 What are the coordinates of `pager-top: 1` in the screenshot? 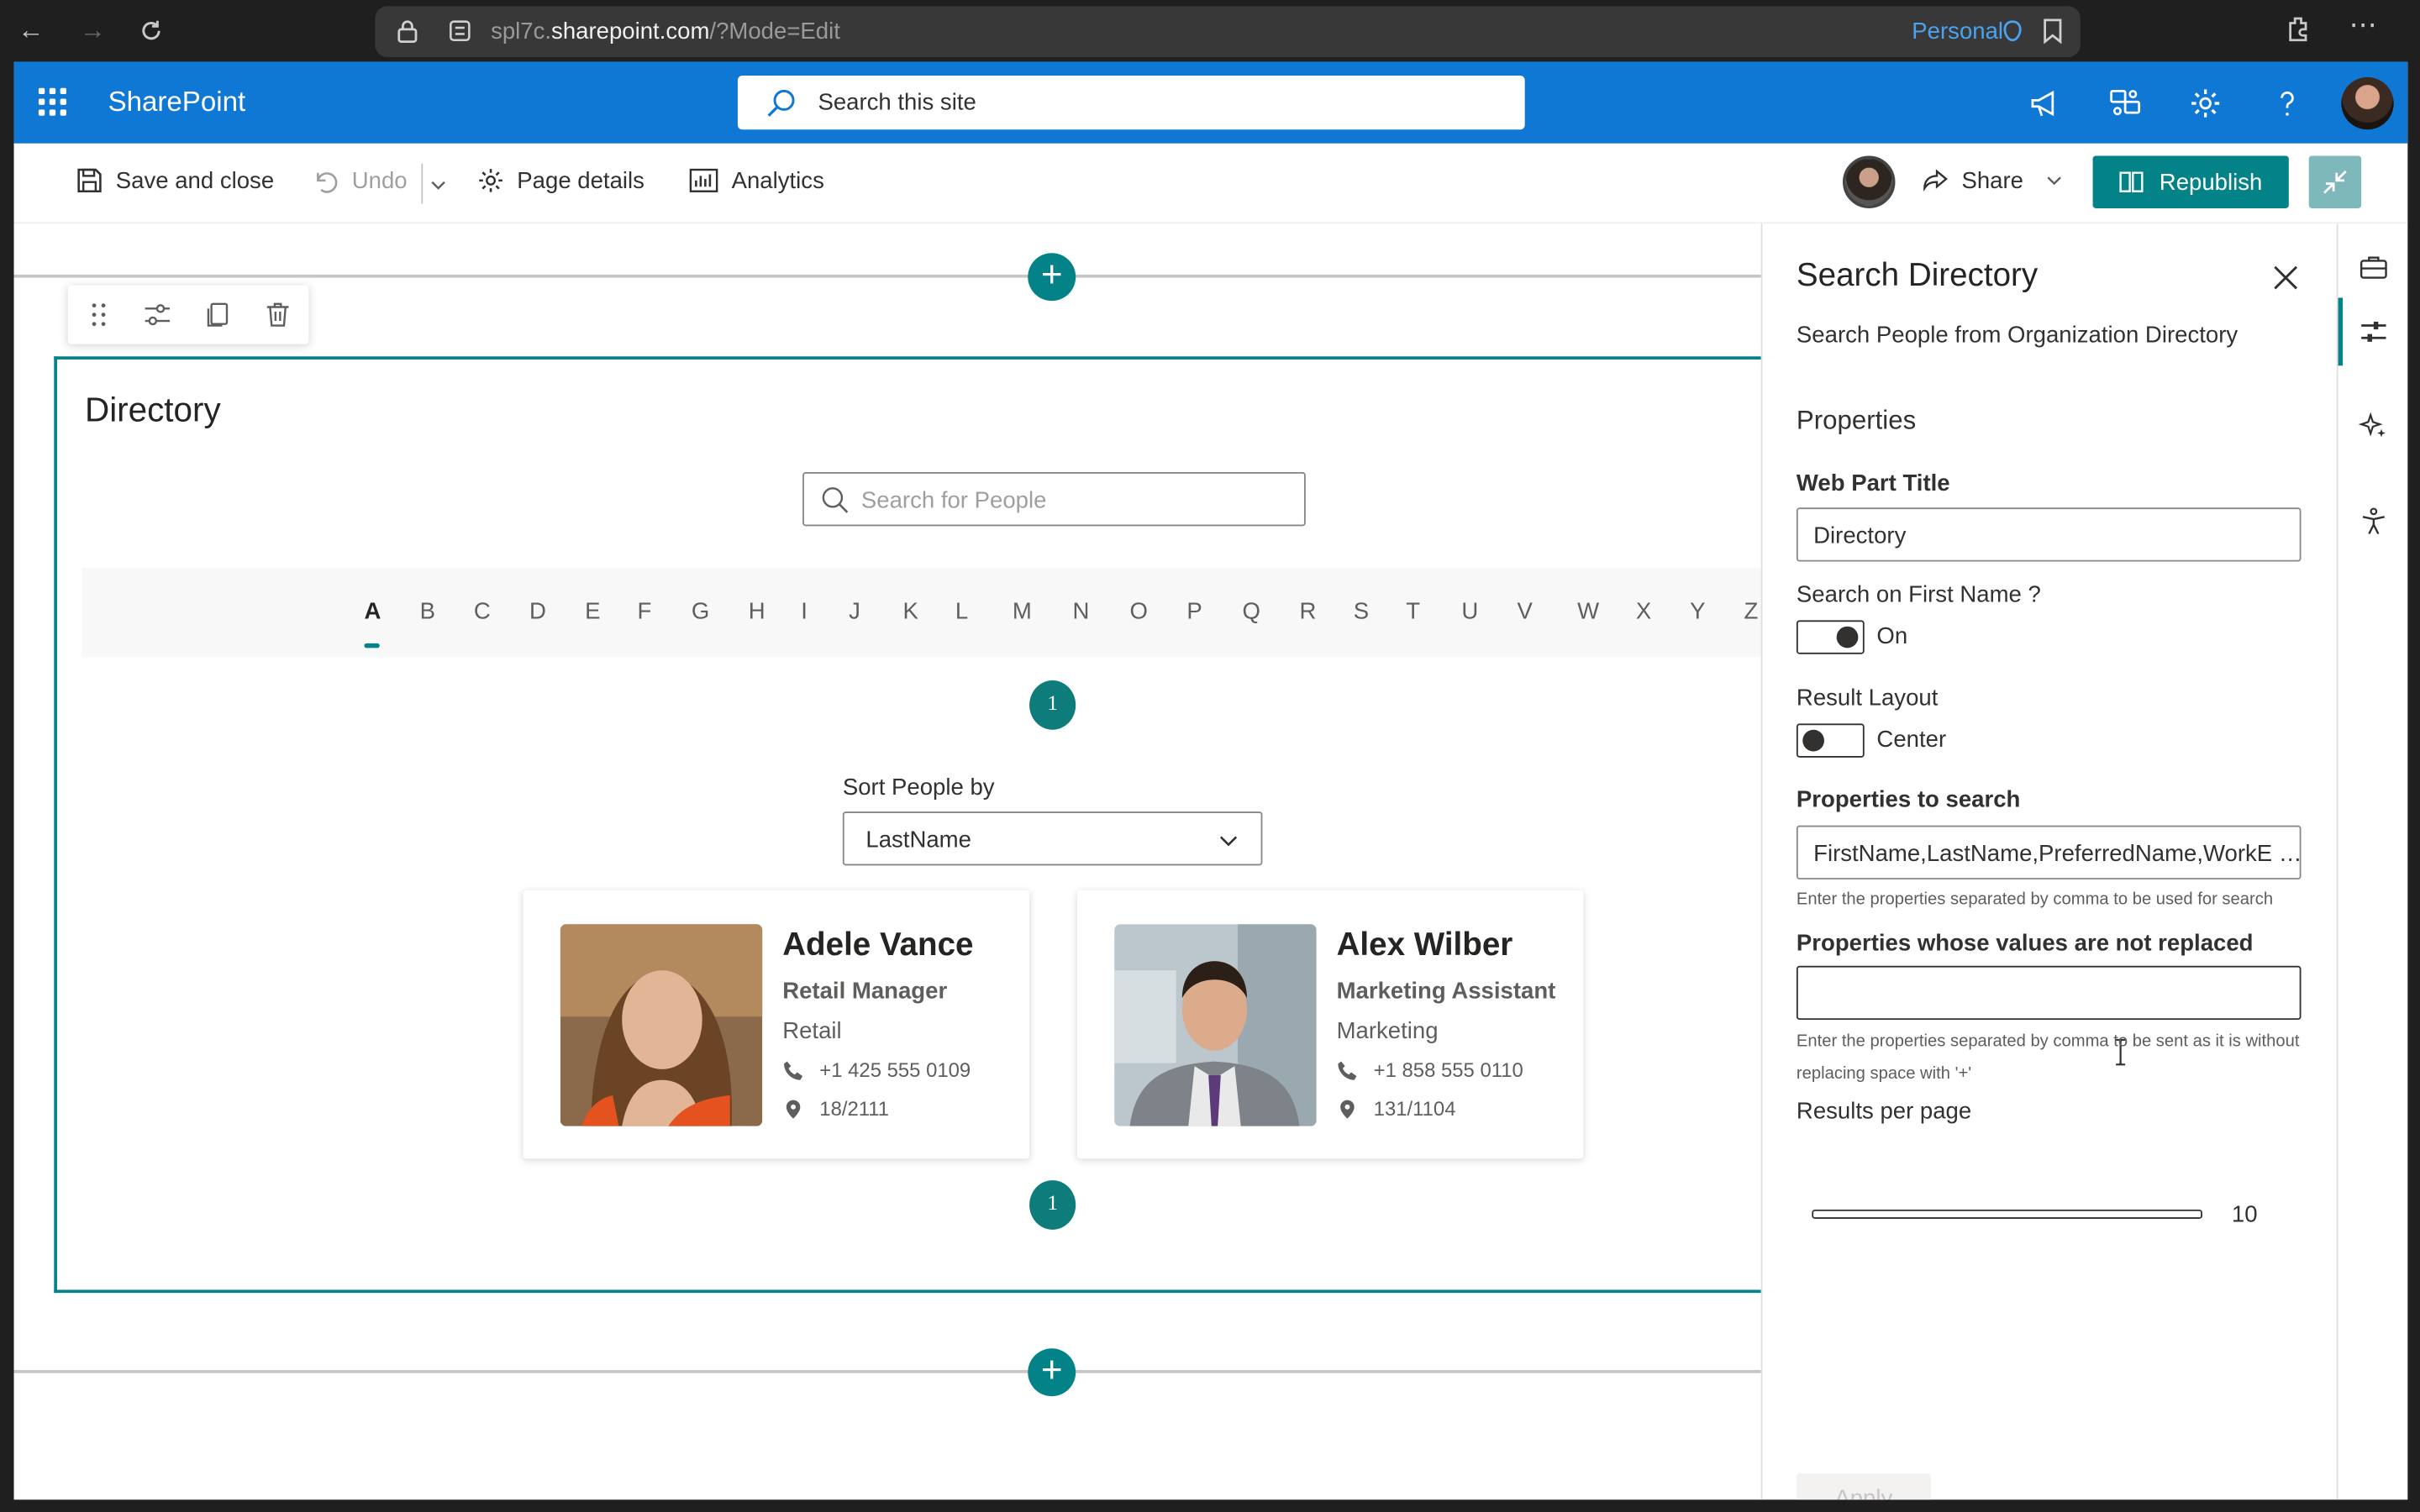 It's located at (1052, 705).